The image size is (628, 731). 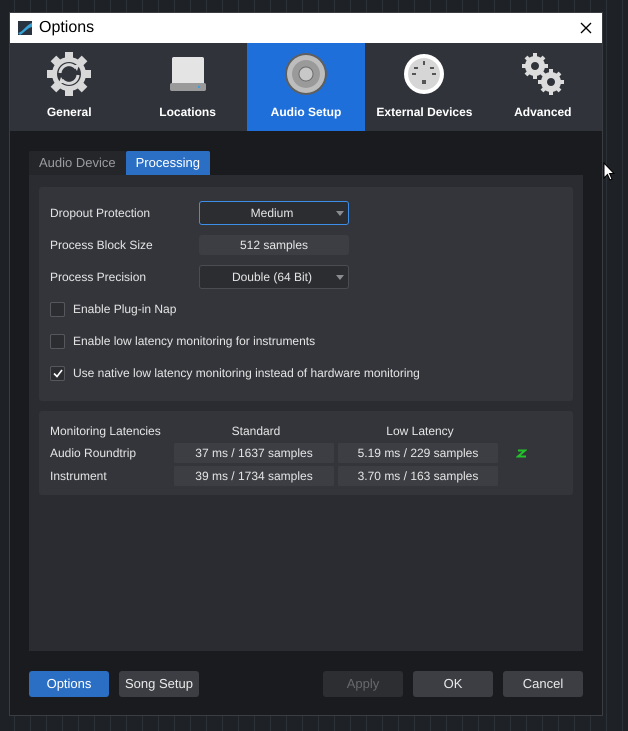 What do you see at coordinates (159, 684) in the screenshot?
I see `dialog-button: Song Setup` at bounding box center [159, 684].